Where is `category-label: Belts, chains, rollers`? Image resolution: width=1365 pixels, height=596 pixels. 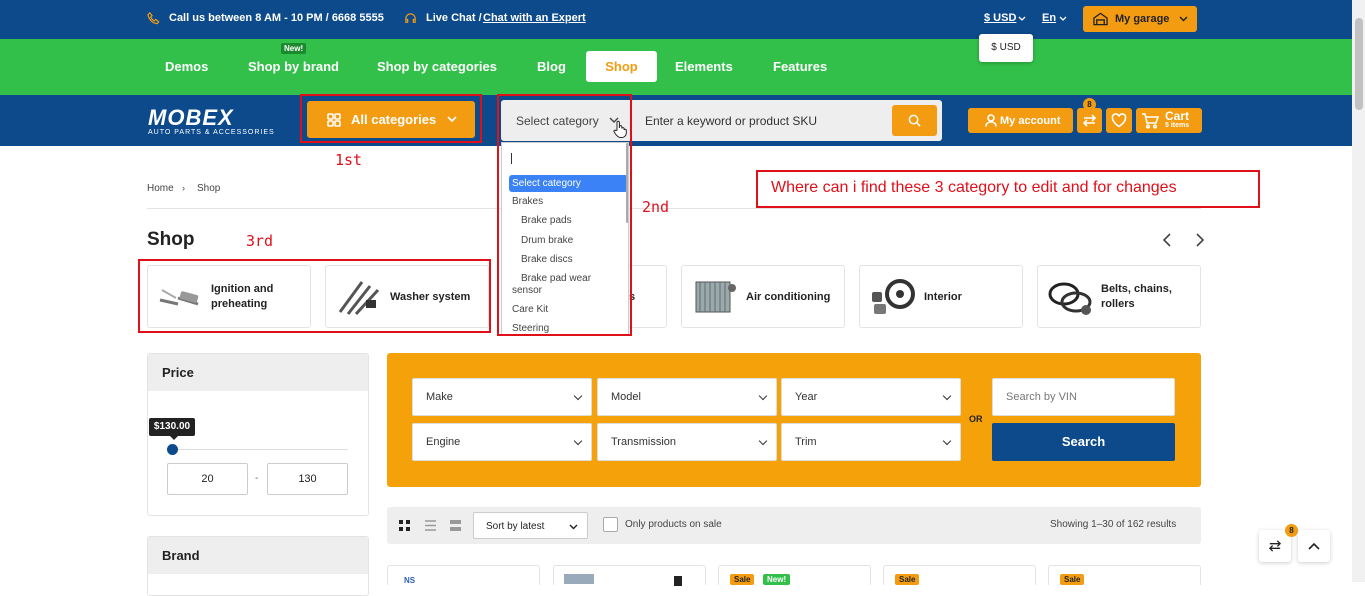
category-label: Belts, chains, rollers is located at coordinates (1136, 296).